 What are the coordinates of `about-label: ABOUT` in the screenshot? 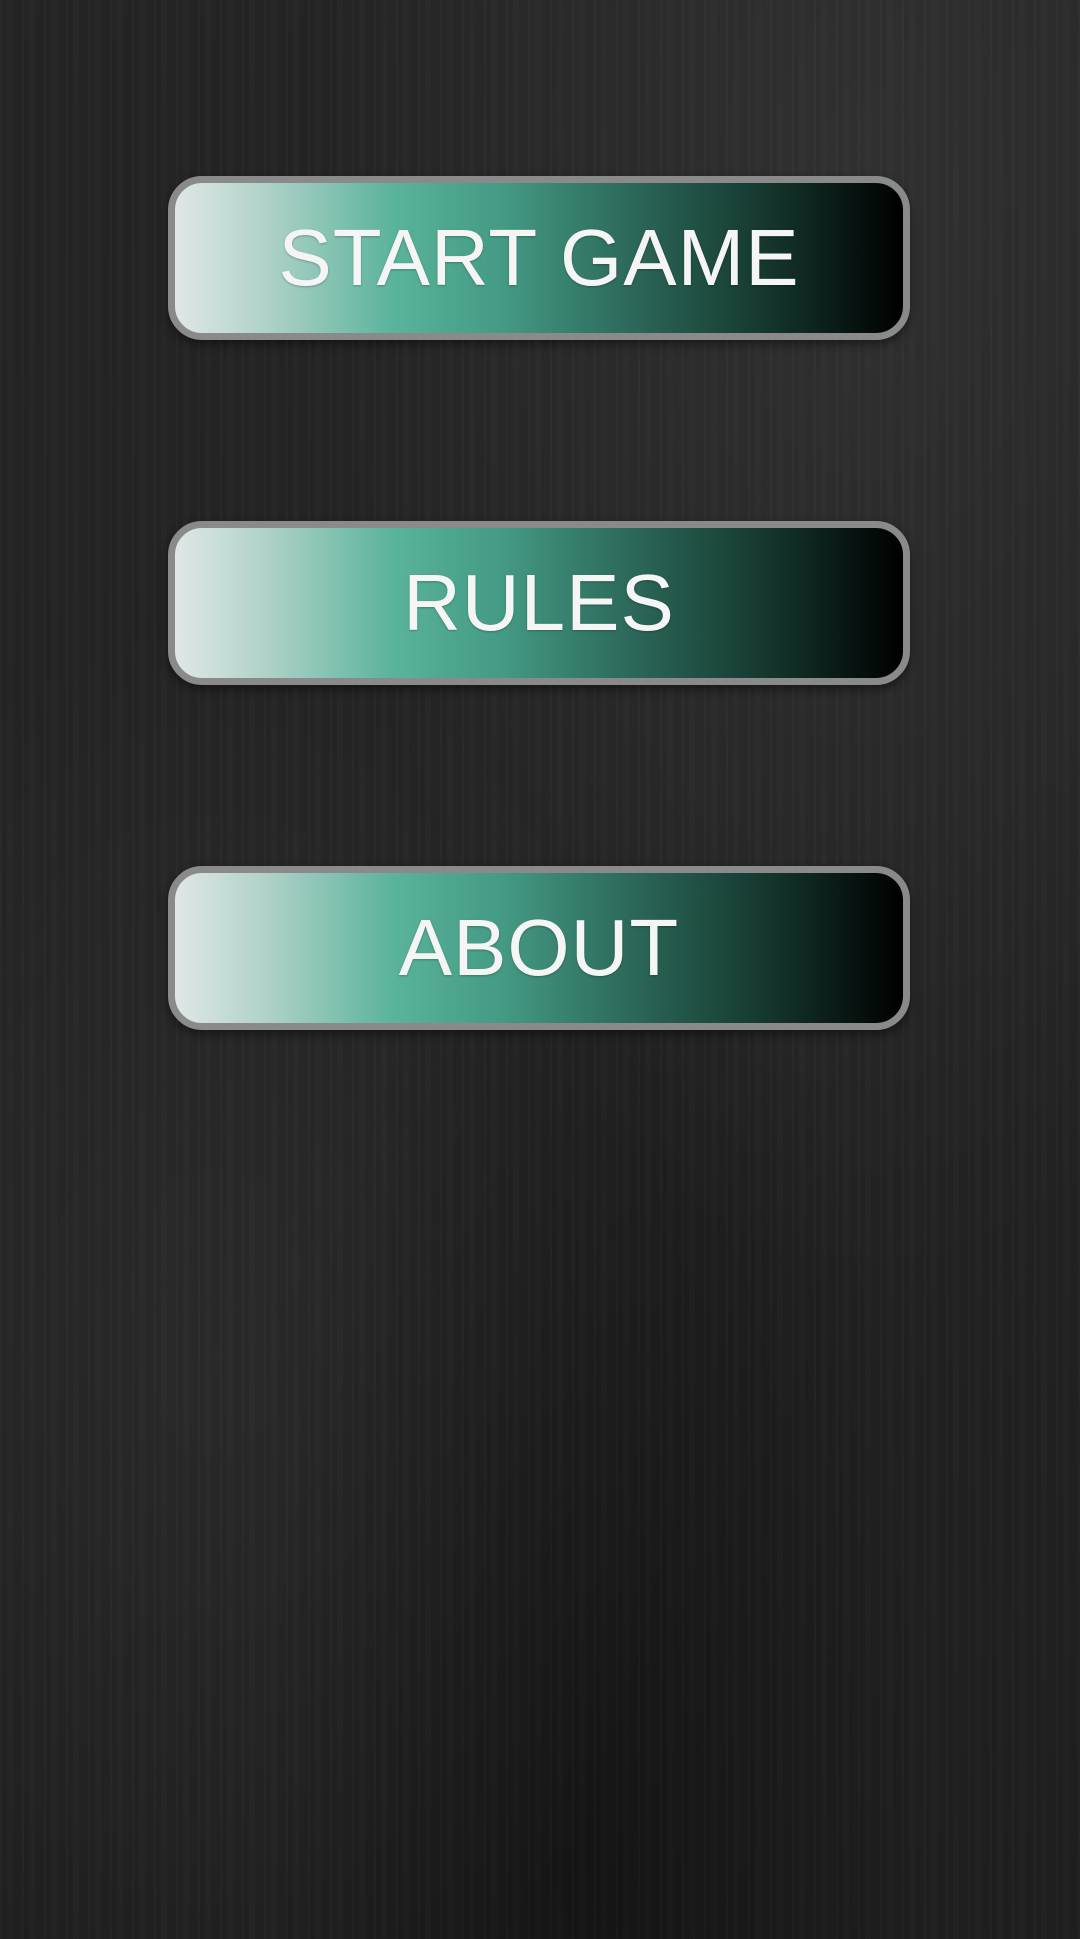 It's located at (539, 947).